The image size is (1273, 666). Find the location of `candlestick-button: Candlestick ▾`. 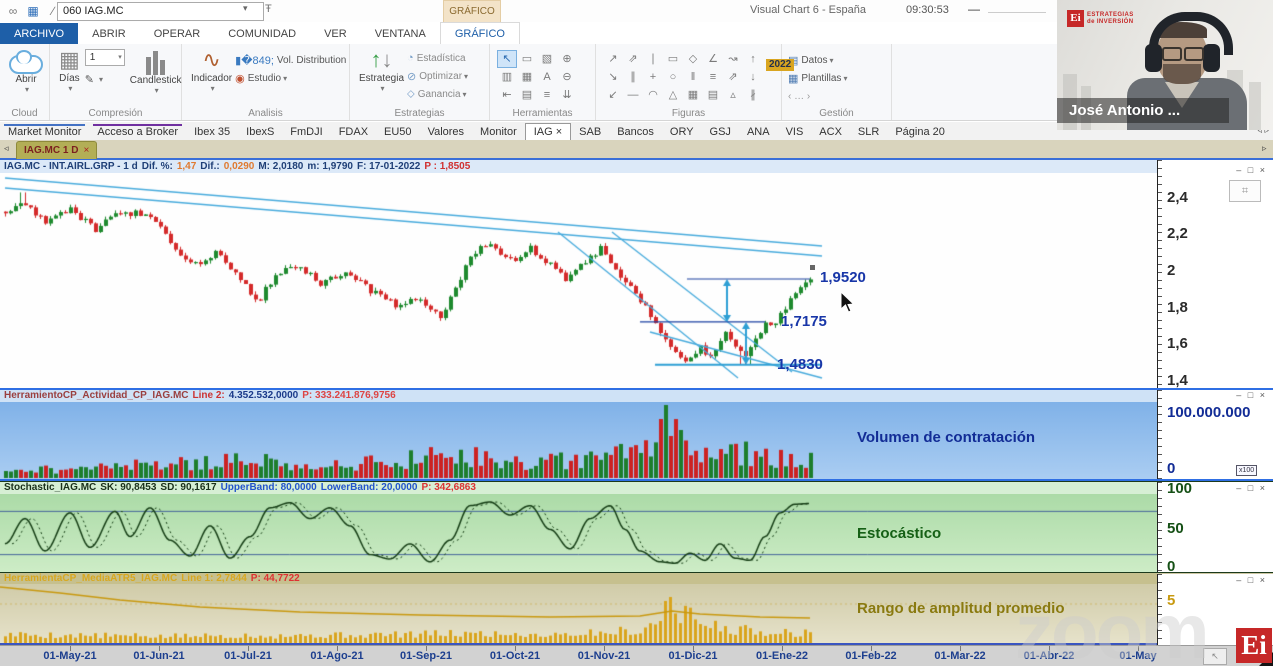

candlestick-button: Candlestick ▾ is located at coordinates (156, 71).